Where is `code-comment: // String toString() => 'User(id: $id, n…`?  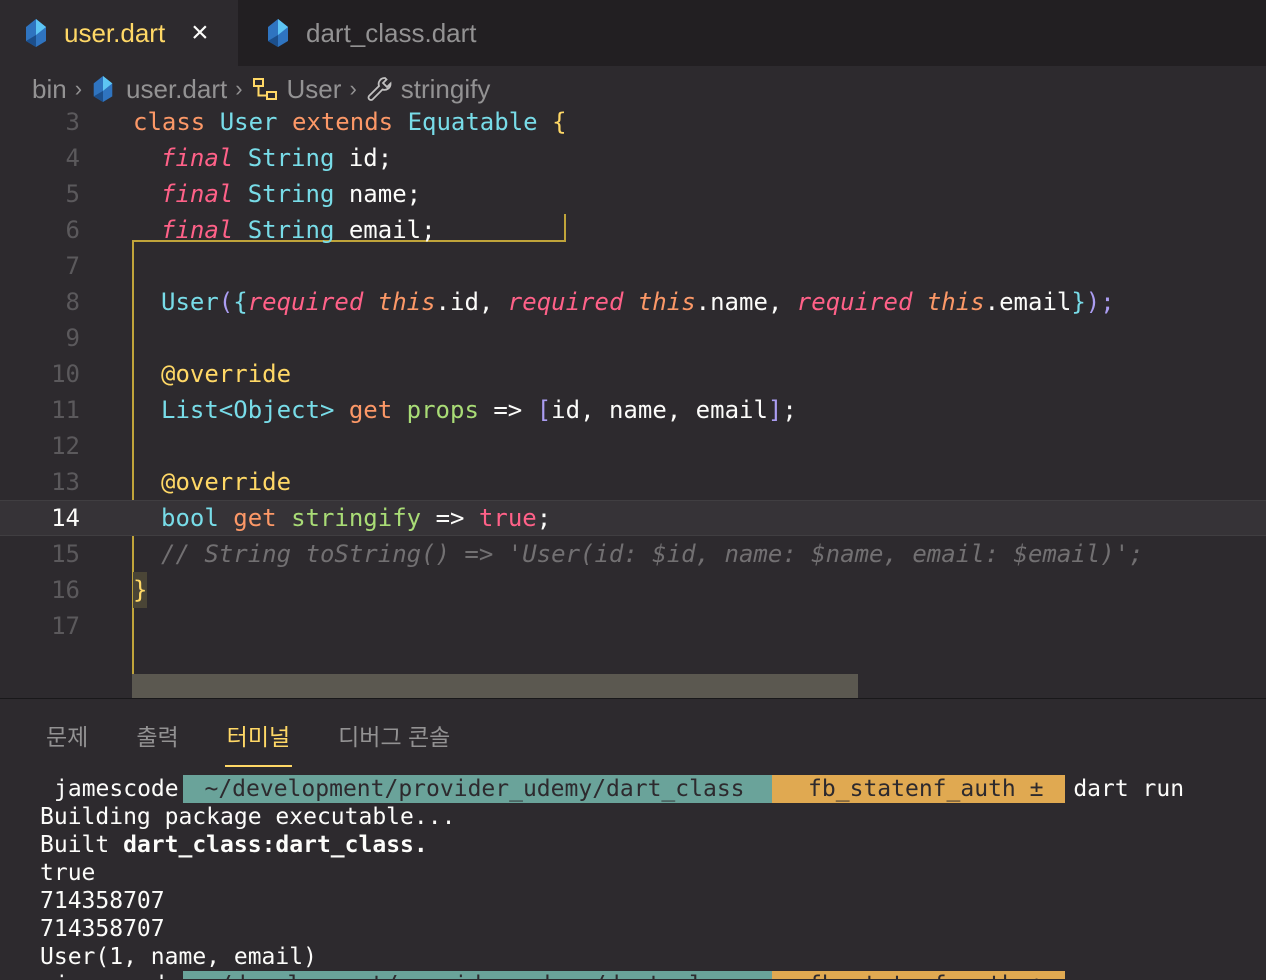
code-comment: // String toString() => 'User(id: $id, n… is located at coordinates (652, 554).